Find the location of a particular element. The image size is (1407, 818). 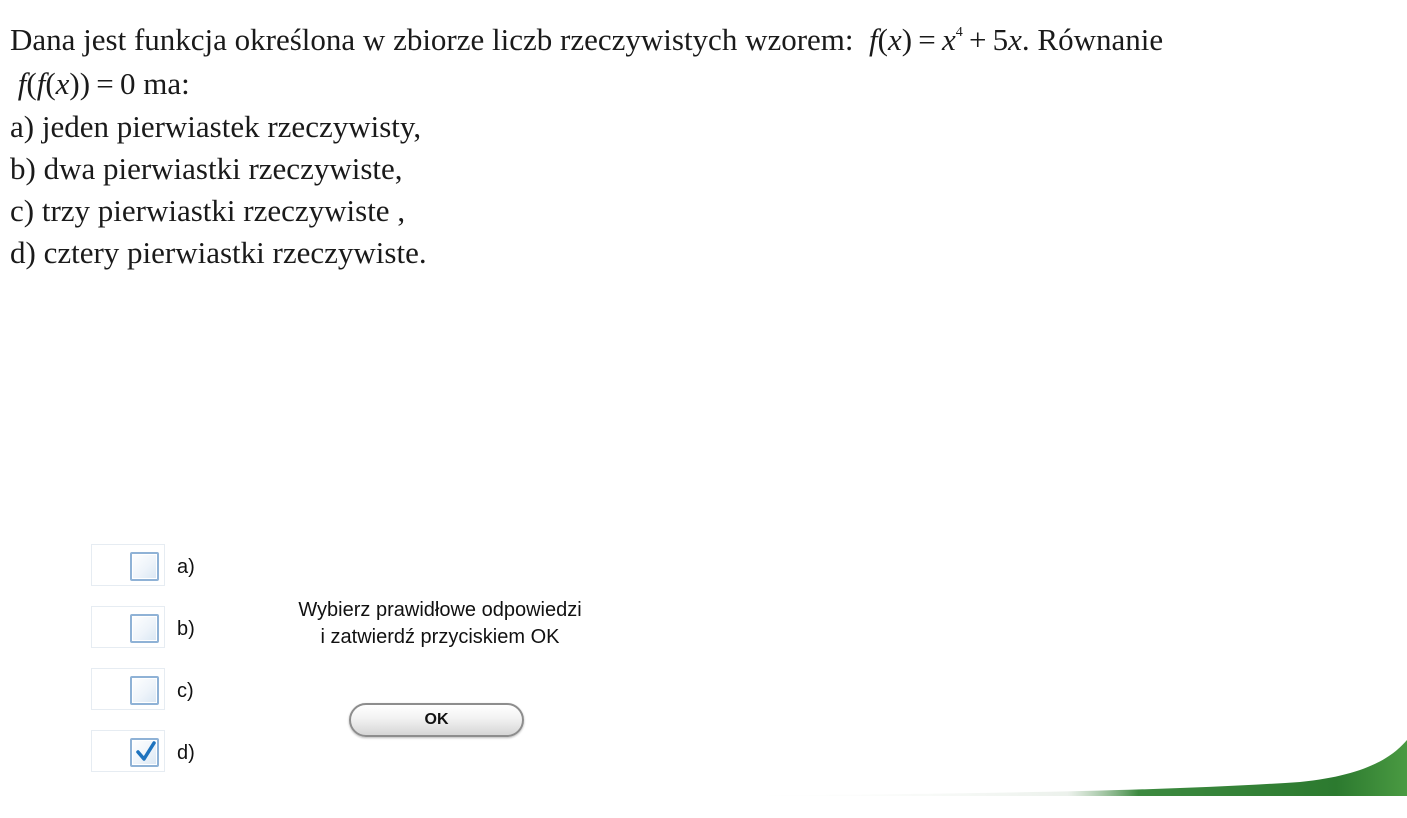

decorative-green-swoosh is located at coordinates (1053, 770).